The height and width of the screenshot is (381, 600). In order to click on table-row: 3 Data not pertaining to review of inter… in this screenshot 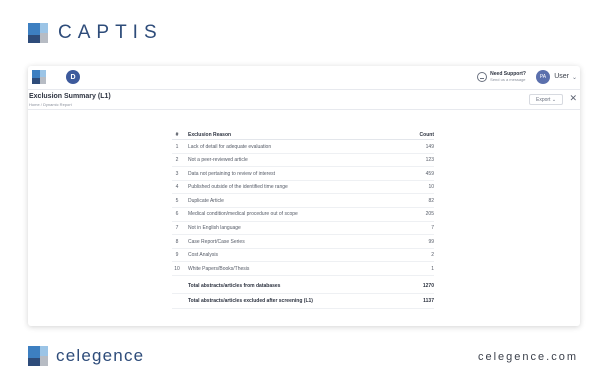, I will do `click(303, 174)`.